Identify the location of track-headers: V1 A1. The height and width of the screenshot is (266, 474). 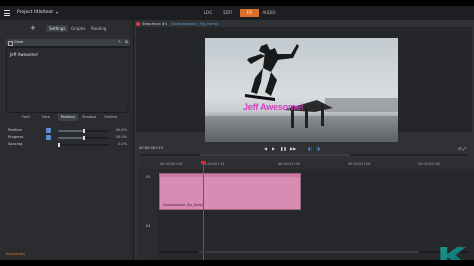
(148, 214).